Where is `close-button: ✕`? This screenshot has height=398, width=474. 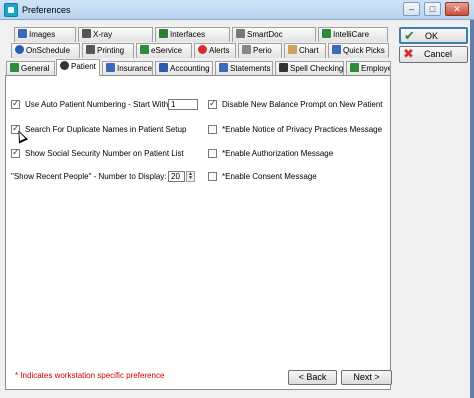
close-button: ✕ is located at coordinates (457, 9).